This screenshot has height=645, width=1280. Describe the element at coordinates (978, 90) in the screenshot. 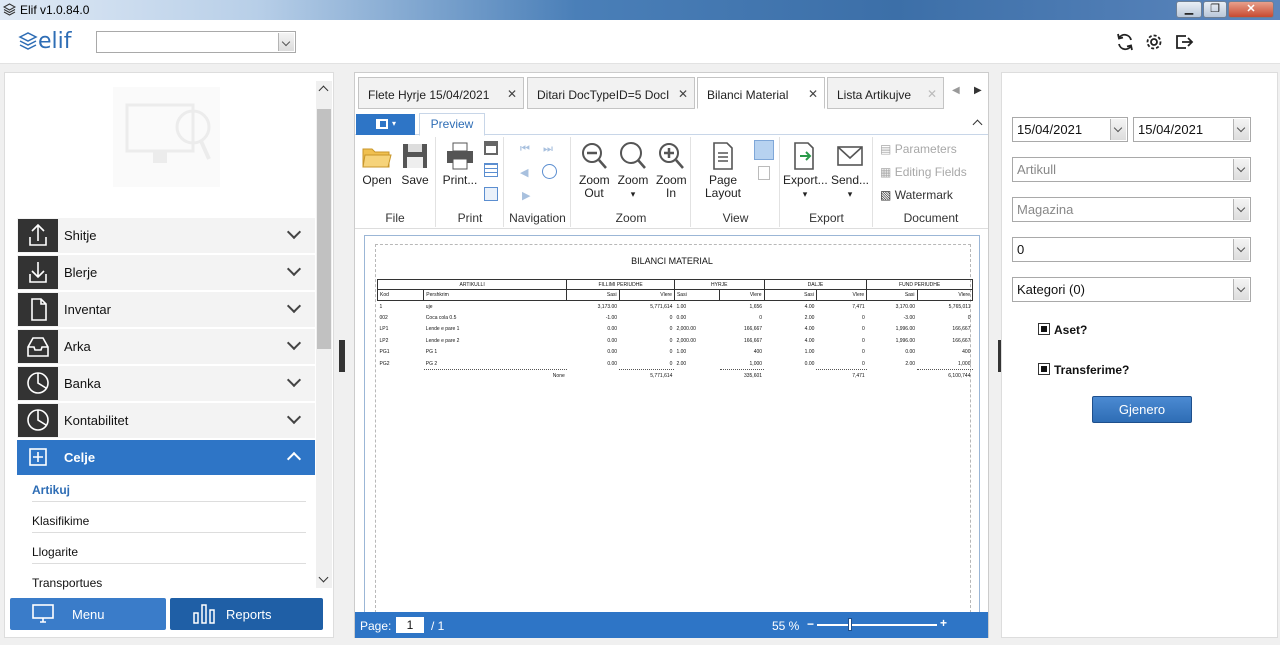

I see `tab-scroll-right-icon: ▶` at that location.